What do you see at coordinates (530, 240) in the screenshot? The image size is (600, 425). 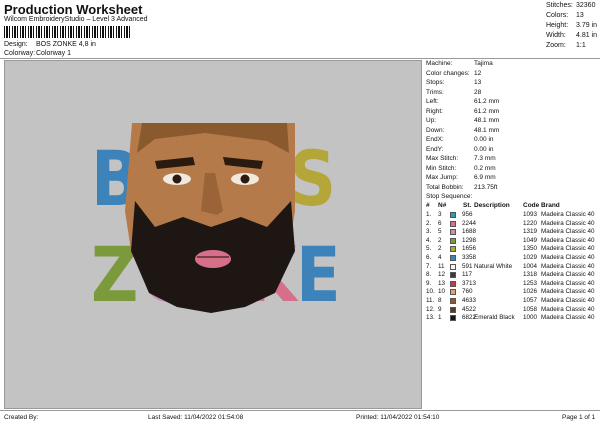 I see `stop-code: 1049` at bounding box center [530, 240].